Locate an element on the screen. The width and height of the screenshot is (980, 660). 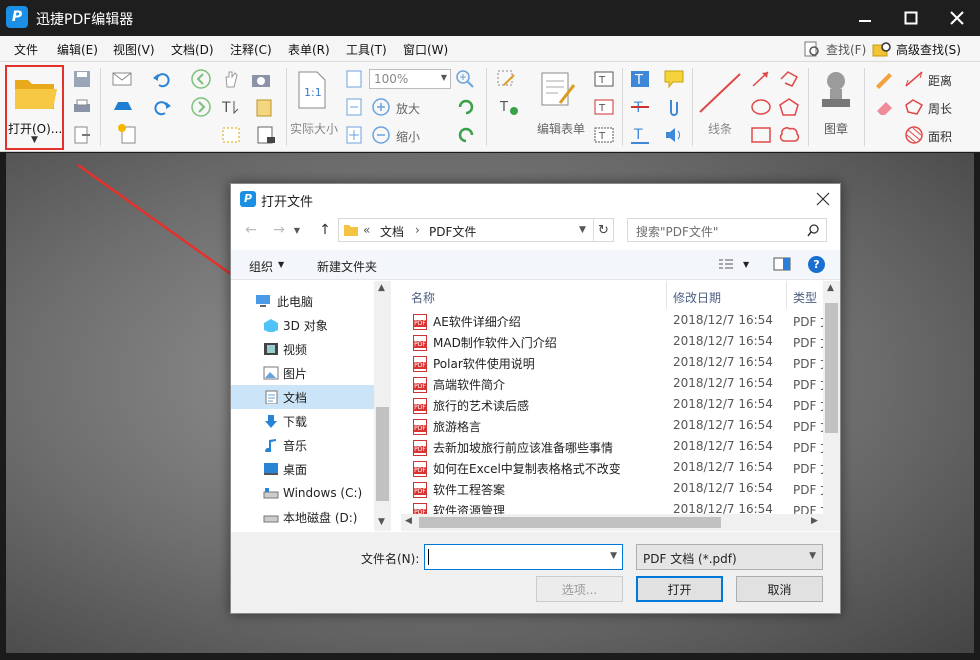
text-cursor is located at coordinates (428, 557).